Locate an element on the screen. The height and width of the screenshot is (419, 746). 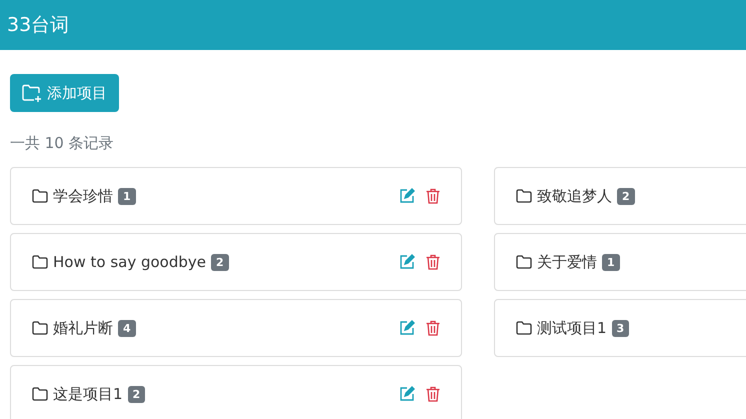
project-name: 测试项目1 is located at coordinates (572, 328).